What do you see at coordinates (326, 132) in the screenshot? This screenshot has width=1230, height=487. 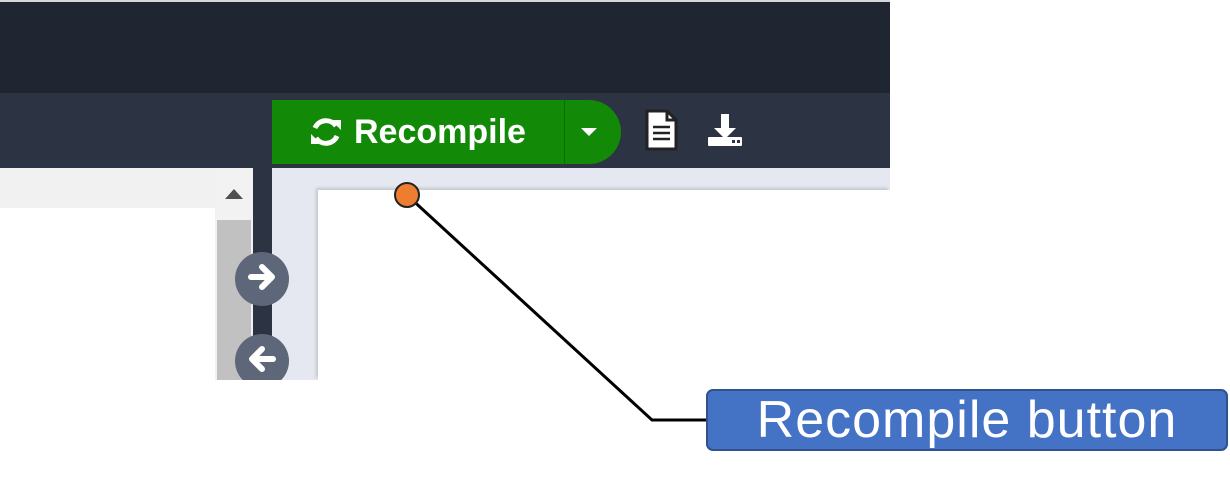 I see `refresh-icon` at bounding box center [326, 132].